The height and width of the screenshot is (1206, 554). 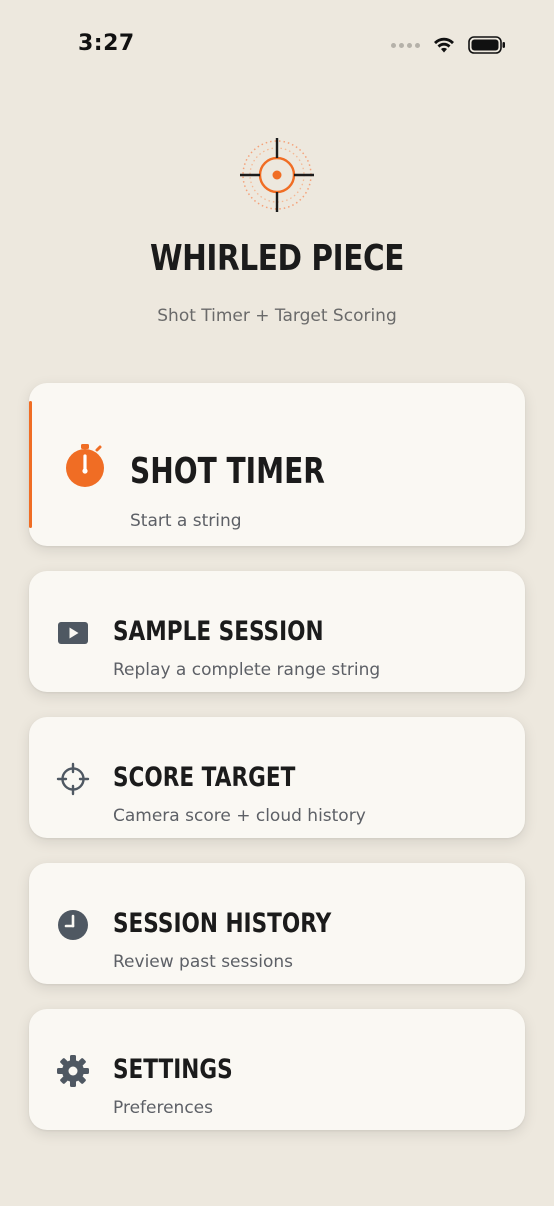 I want to click on cellular-signal-icon, so click(x=405, y=45).